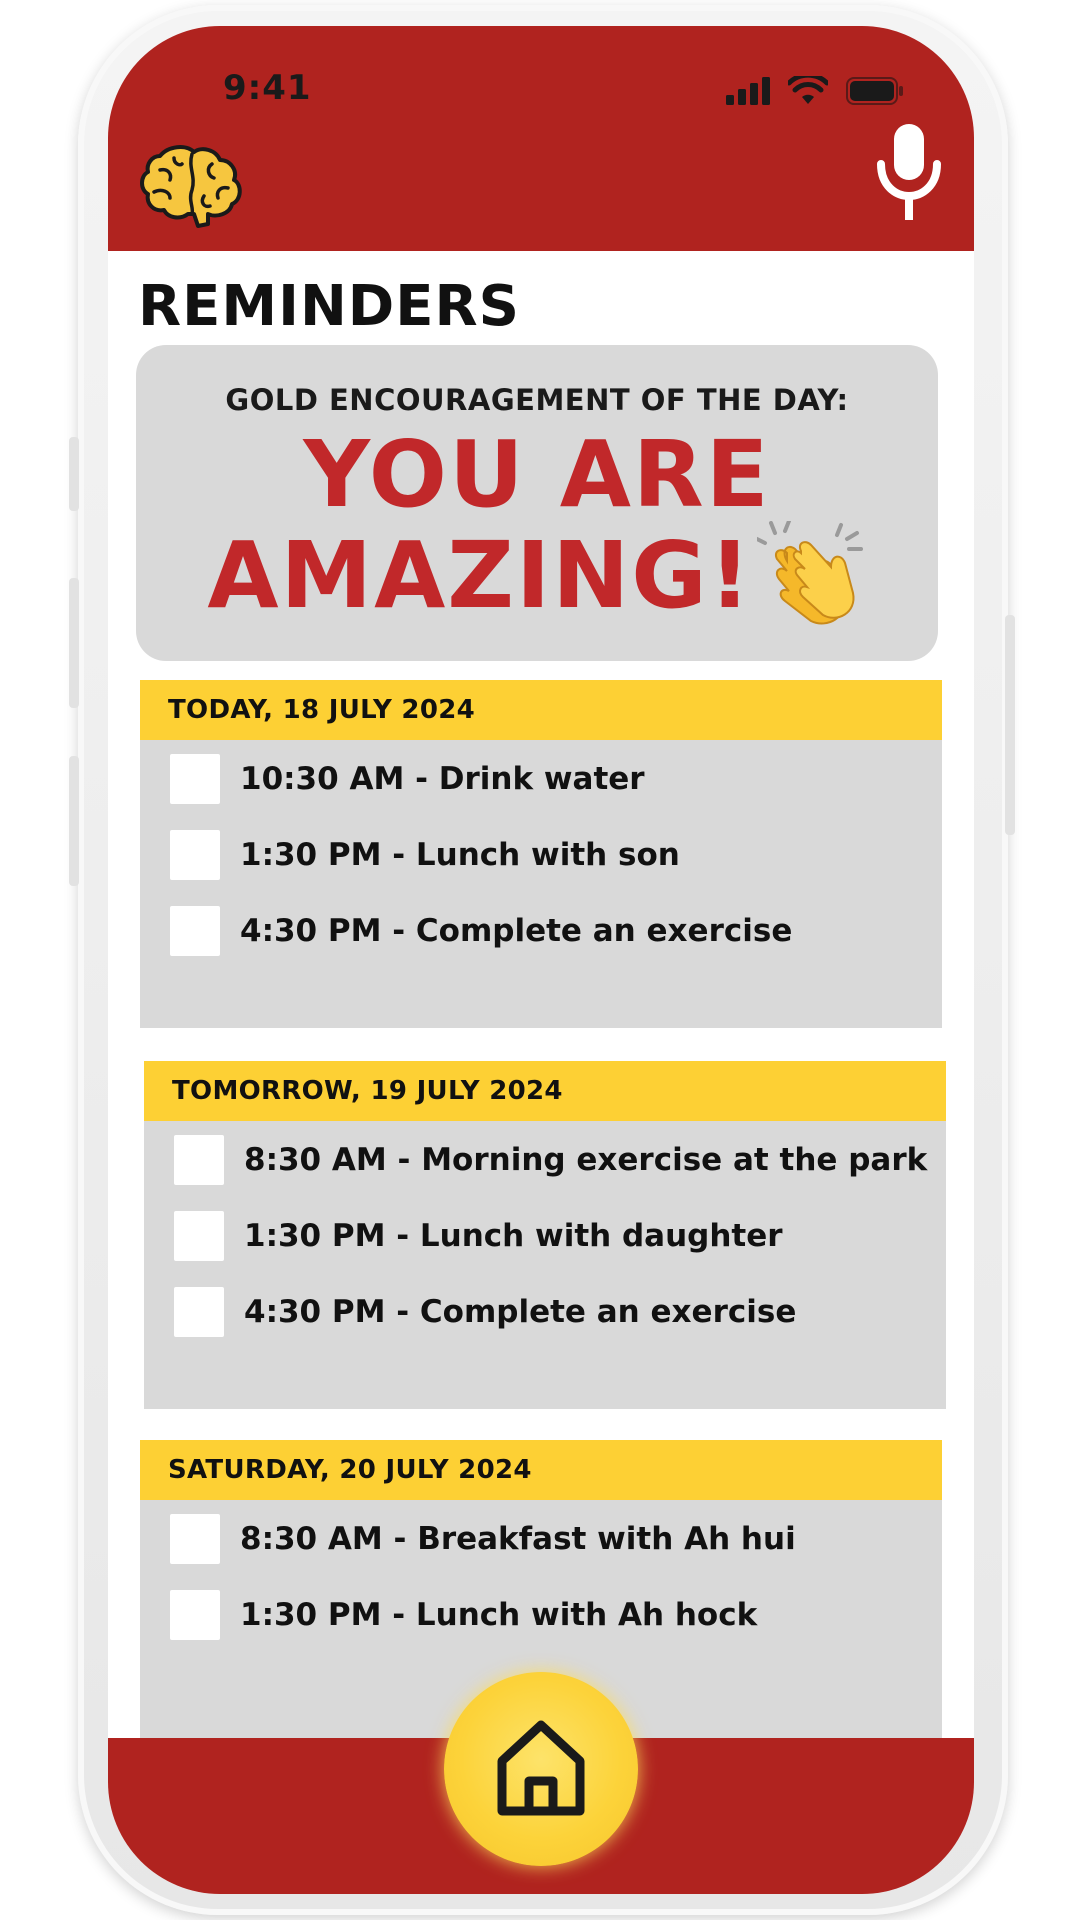 This screenshot has height=1920, width=1080. Describe the element at coordinates (586, 1160) in the screenshot. I see `task-text: 8:30 AM - Morning exercise at the park` at that location.